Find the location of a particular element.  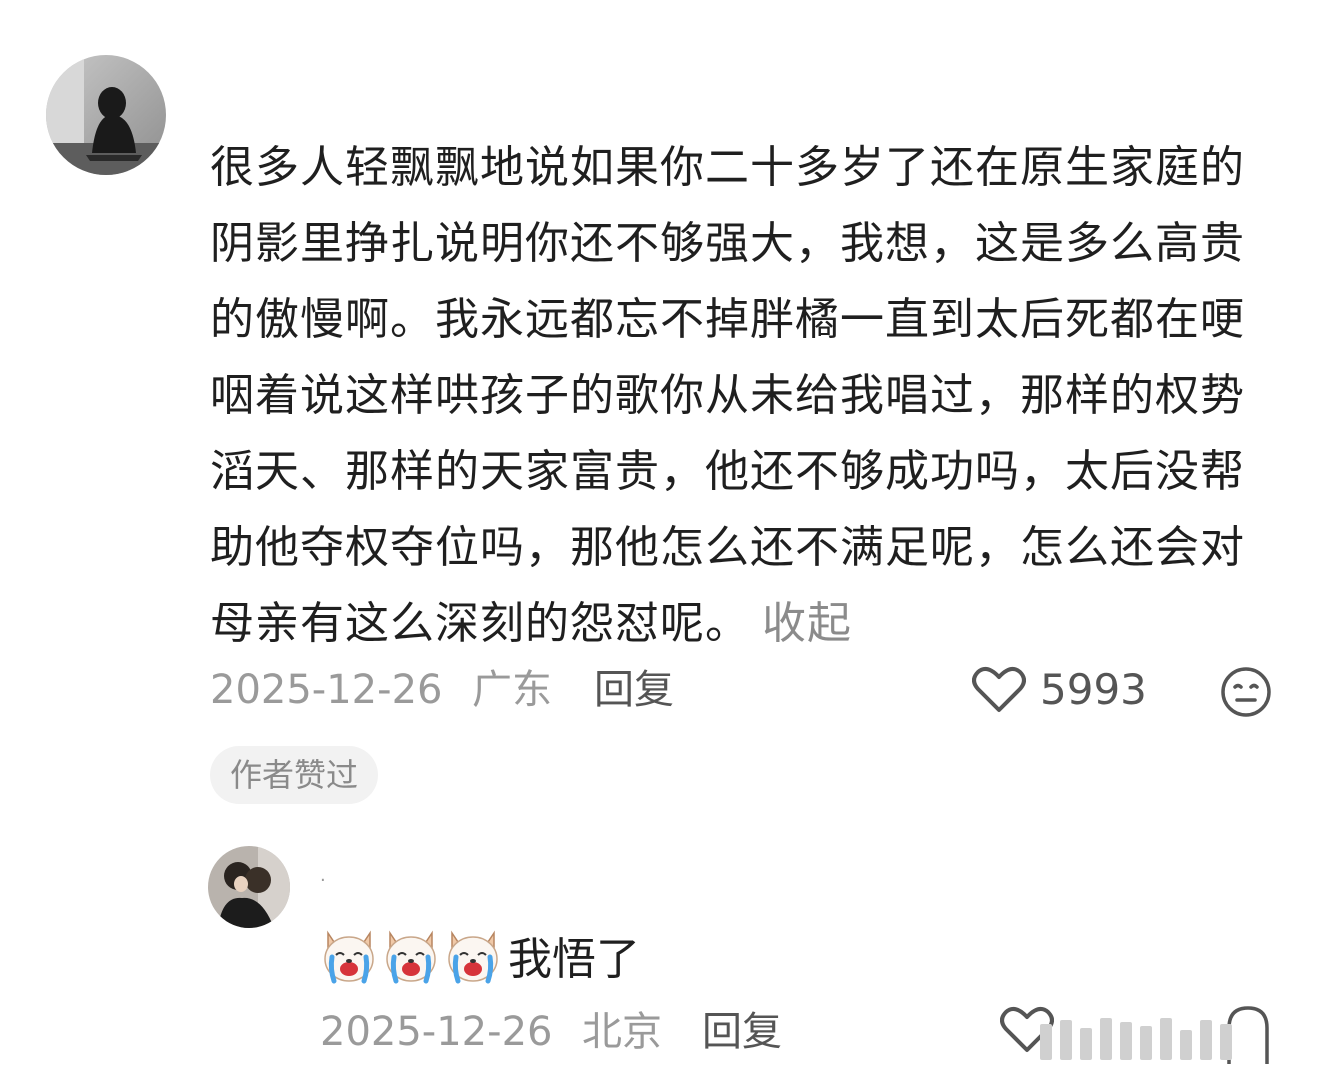

reply-button: 回复 is located at coordinates (634, 690).